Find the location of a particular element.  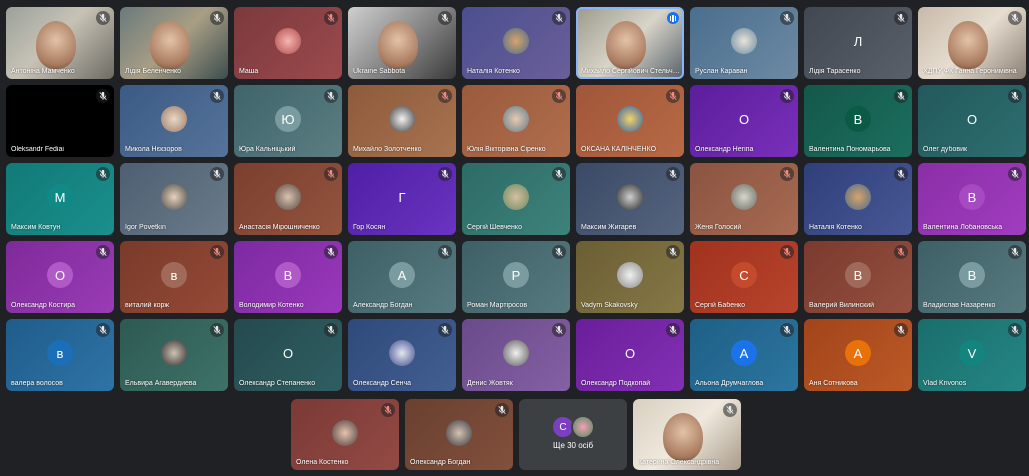

participant-tile: О Олег дубовик is located at coordinates (972, 121).